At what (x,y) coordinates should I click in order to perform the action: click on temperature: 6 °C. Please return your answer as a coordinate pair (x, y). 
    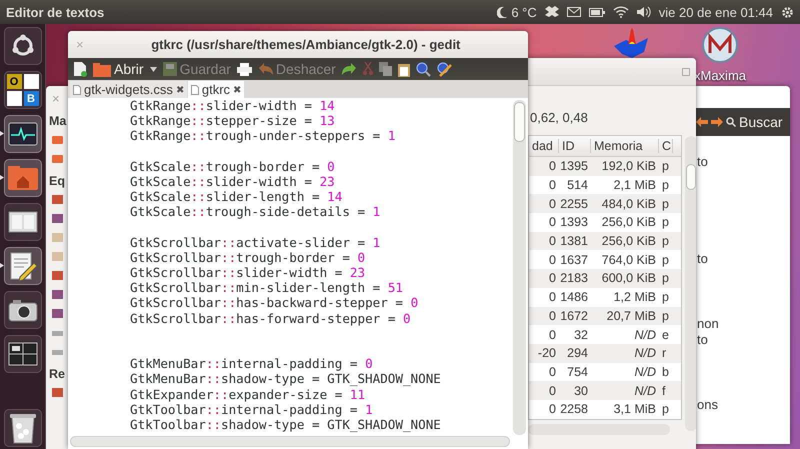
    Looking at the image, I should click on (524, 12).